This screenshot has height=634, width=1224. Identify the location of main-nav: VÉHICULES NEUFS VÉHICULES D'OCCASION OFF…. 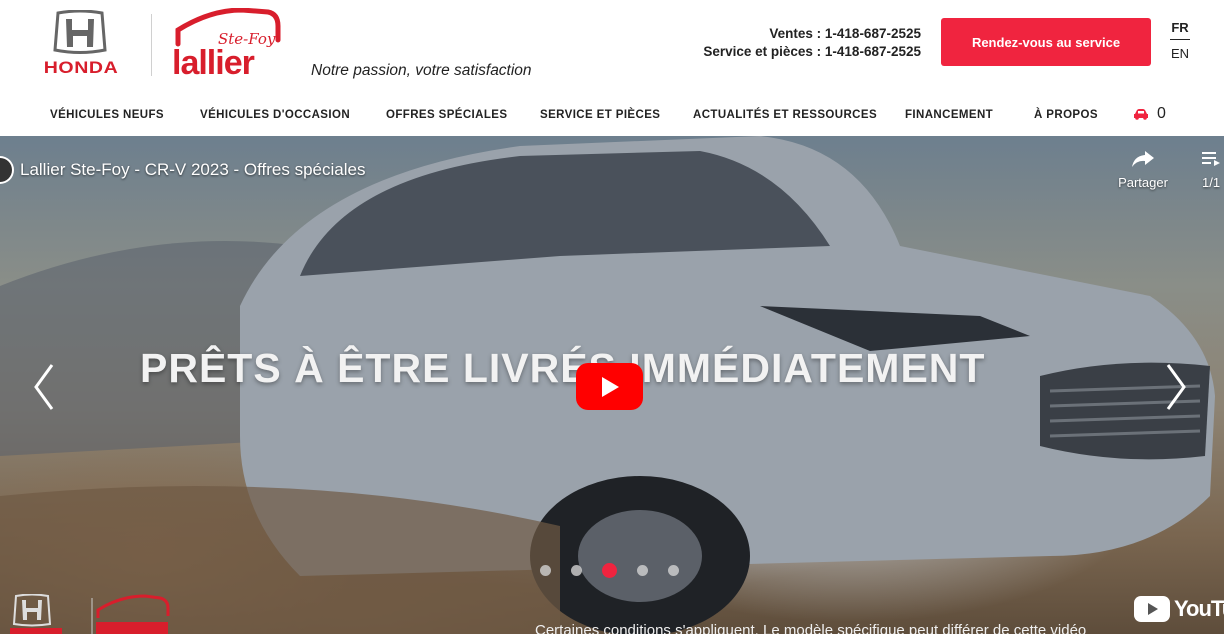
(612, 116).